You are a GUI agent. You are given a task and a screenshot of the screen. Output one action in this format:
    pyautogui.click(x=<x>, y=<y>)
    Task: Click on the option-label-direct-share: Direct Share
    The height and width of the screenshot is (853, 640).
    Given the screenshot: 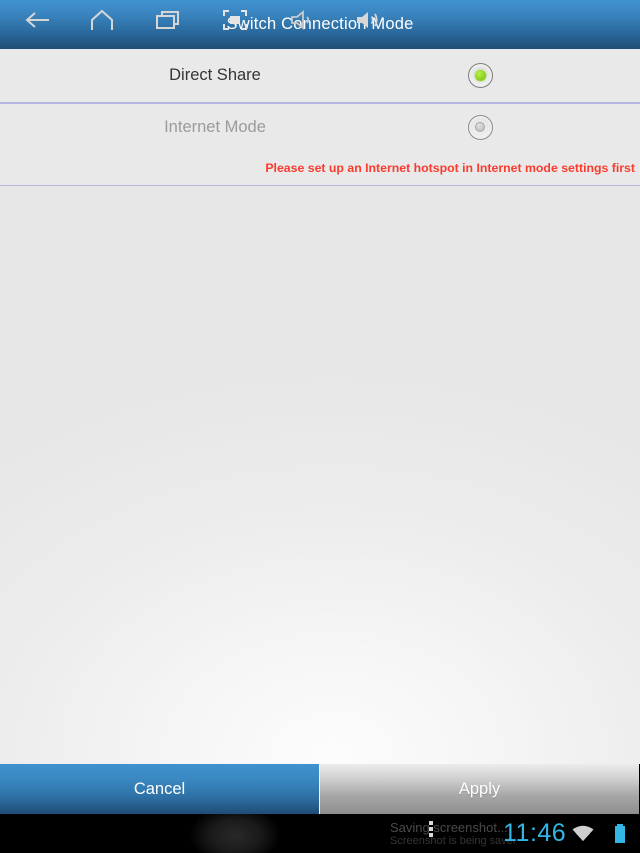 What is the action you would take?
    pyautogui.click(x=215, y=75)
    